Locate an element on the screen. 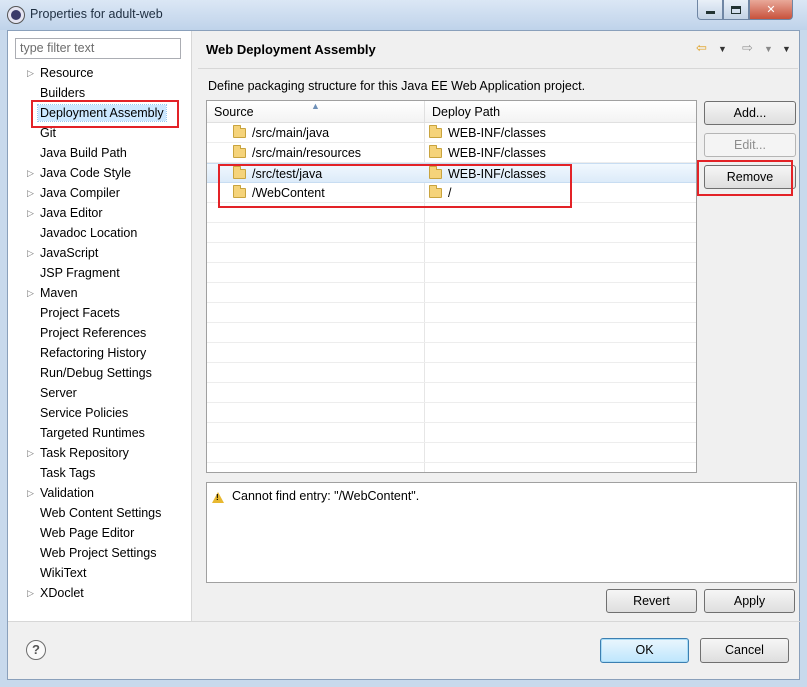 This screenshot has width=807, height=687. view-menu-icon: ▼ is located at coordinates (786, 49).